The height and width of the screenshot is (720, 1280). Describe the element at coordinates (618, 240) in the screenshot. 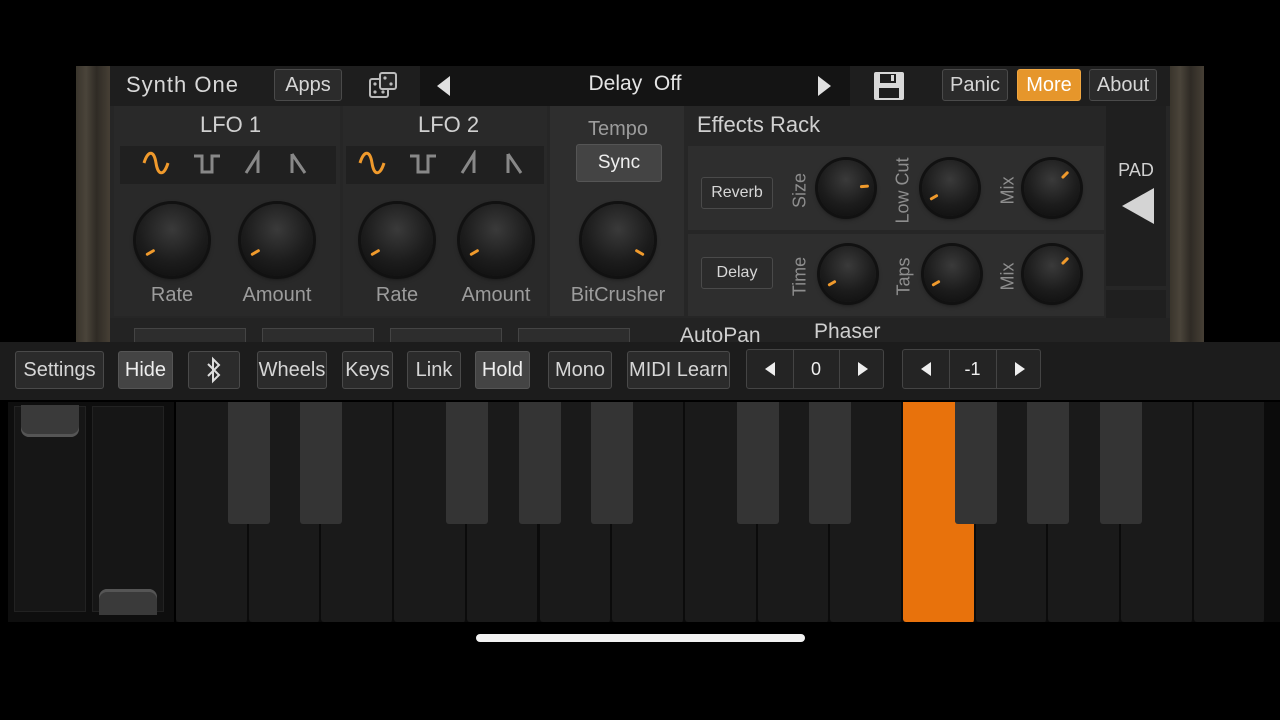

I see `bitcrusher-knob` at that location.